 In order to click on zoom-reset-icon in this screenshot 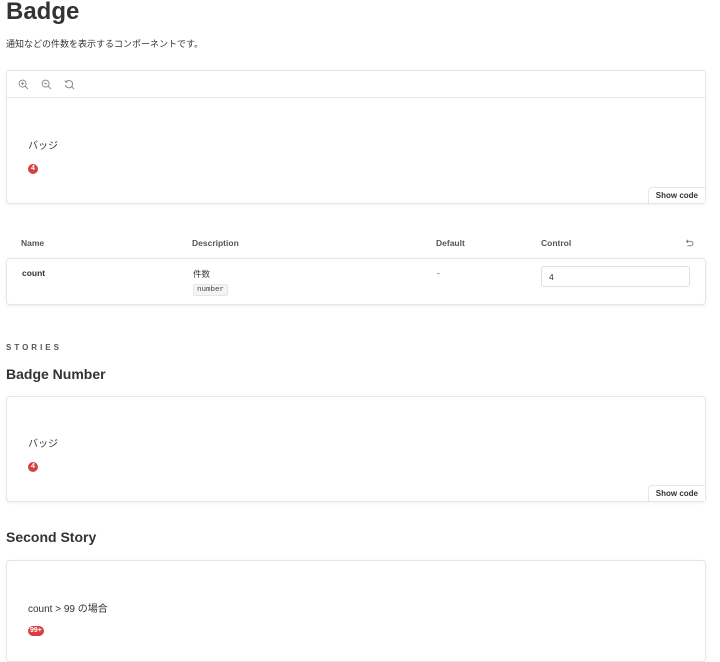, I will do `click(69, 84)`.